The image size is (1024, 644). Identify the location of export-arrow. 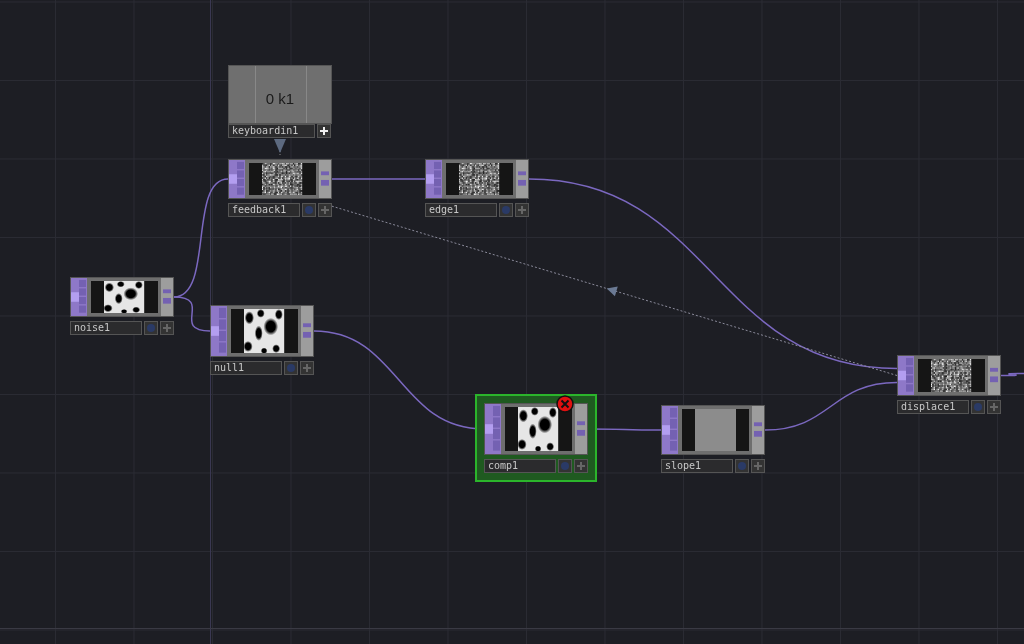
(280, 148).